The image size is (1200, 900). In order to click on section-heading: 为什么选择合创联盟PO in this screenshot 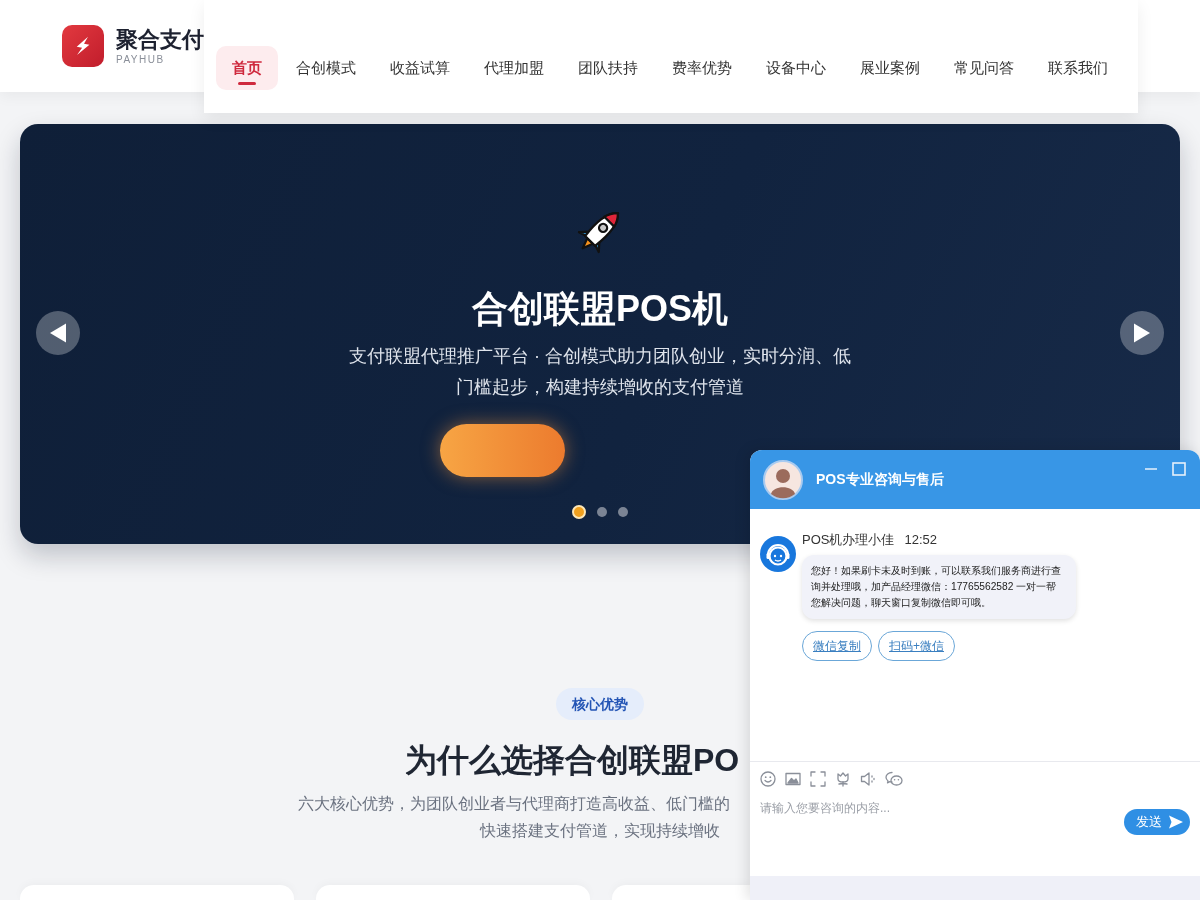, I will do `click(572, 760)`.